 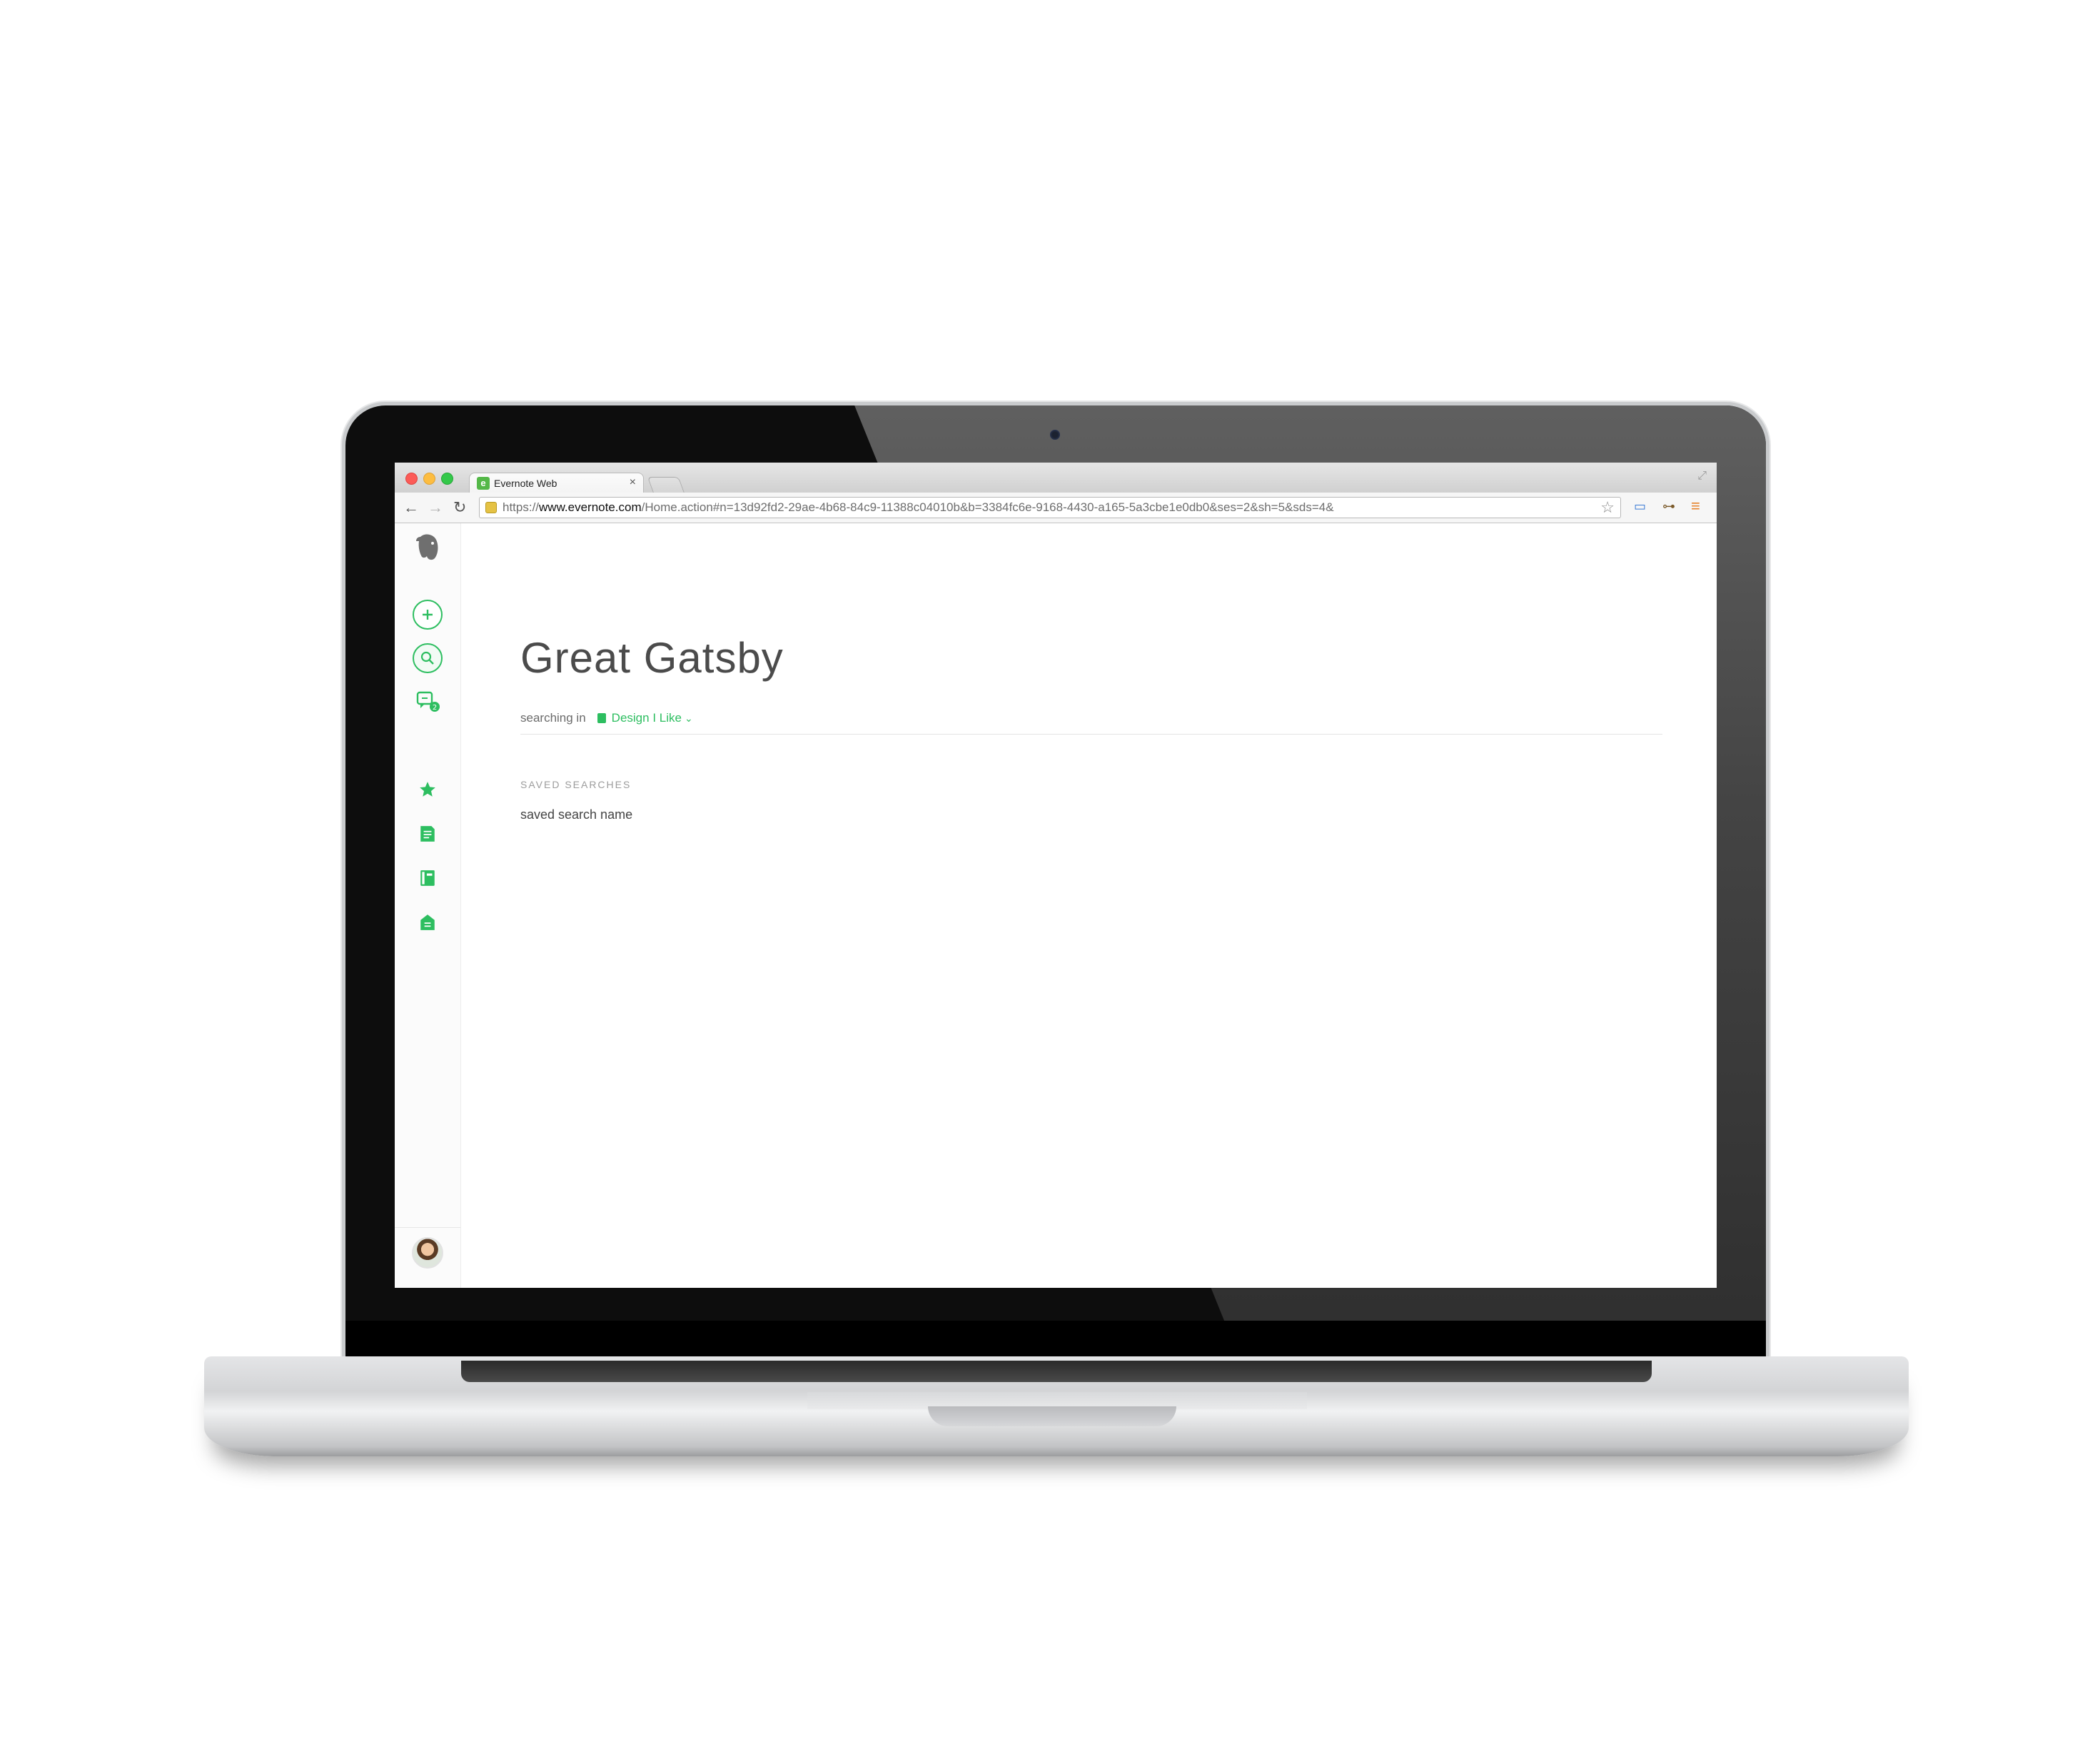 What do you see at coordinates (666, 485) in the screenshot?
I see `new-tab-button` at bounding box center [666, 485].